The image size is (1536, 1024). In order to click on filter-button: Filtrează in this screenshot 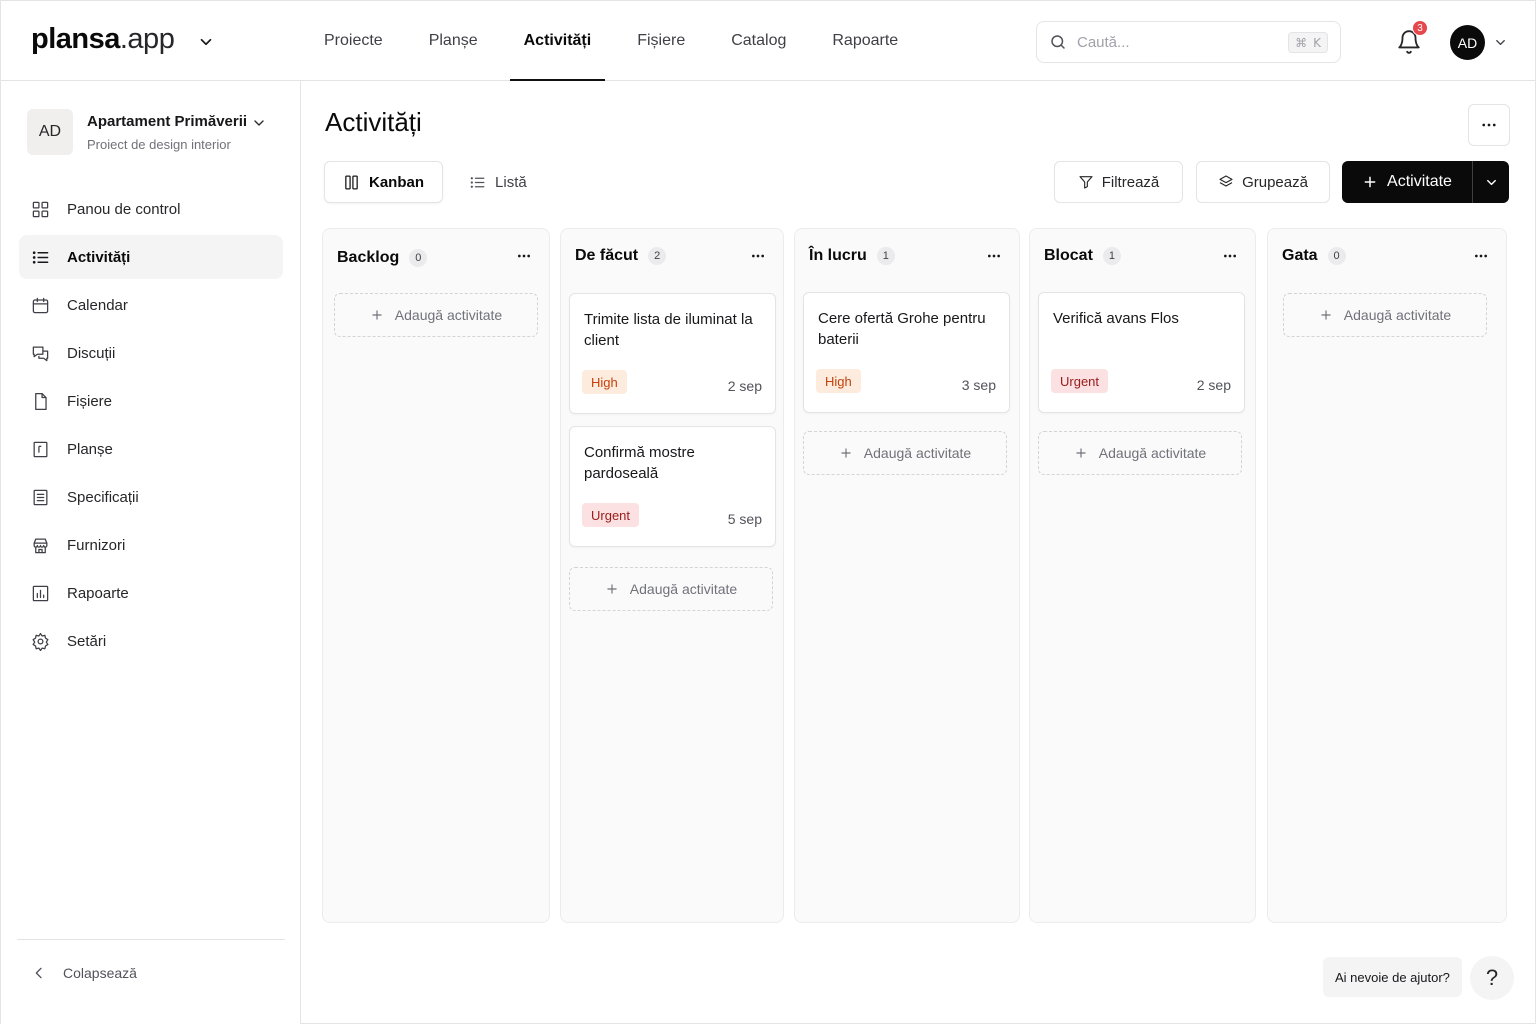, I will do `click(1118, 182)`.